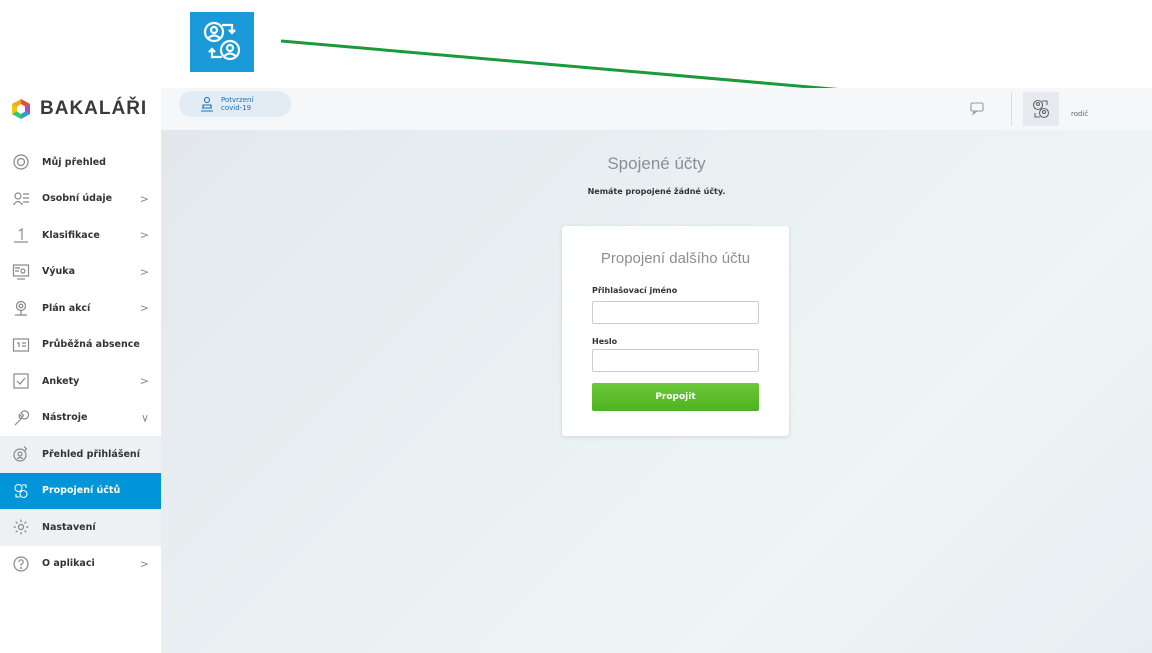 This screenshot has width=1152, height=653. I want to click on password-label: Heslo, so click(605, 341).